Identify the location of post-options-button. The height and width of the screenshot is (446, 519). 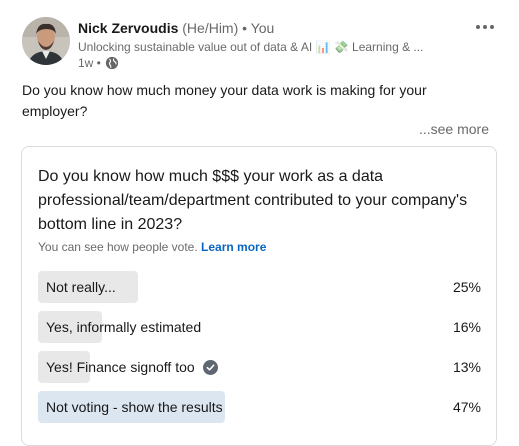
(485, 27).